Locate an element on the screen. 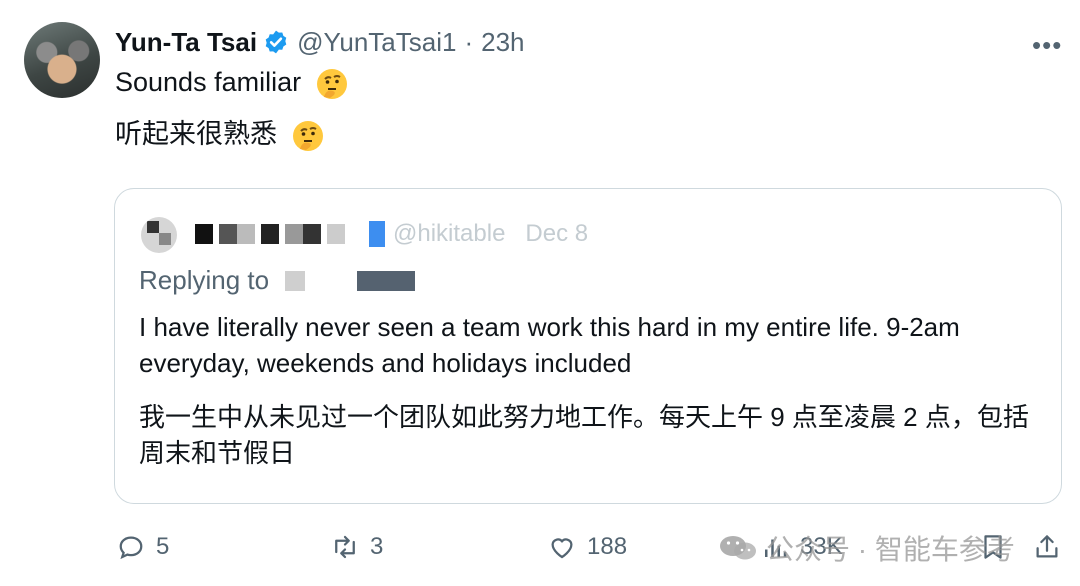 The image size is (1080, 586). reply-button: 5 is located at coordinates (142, 547).